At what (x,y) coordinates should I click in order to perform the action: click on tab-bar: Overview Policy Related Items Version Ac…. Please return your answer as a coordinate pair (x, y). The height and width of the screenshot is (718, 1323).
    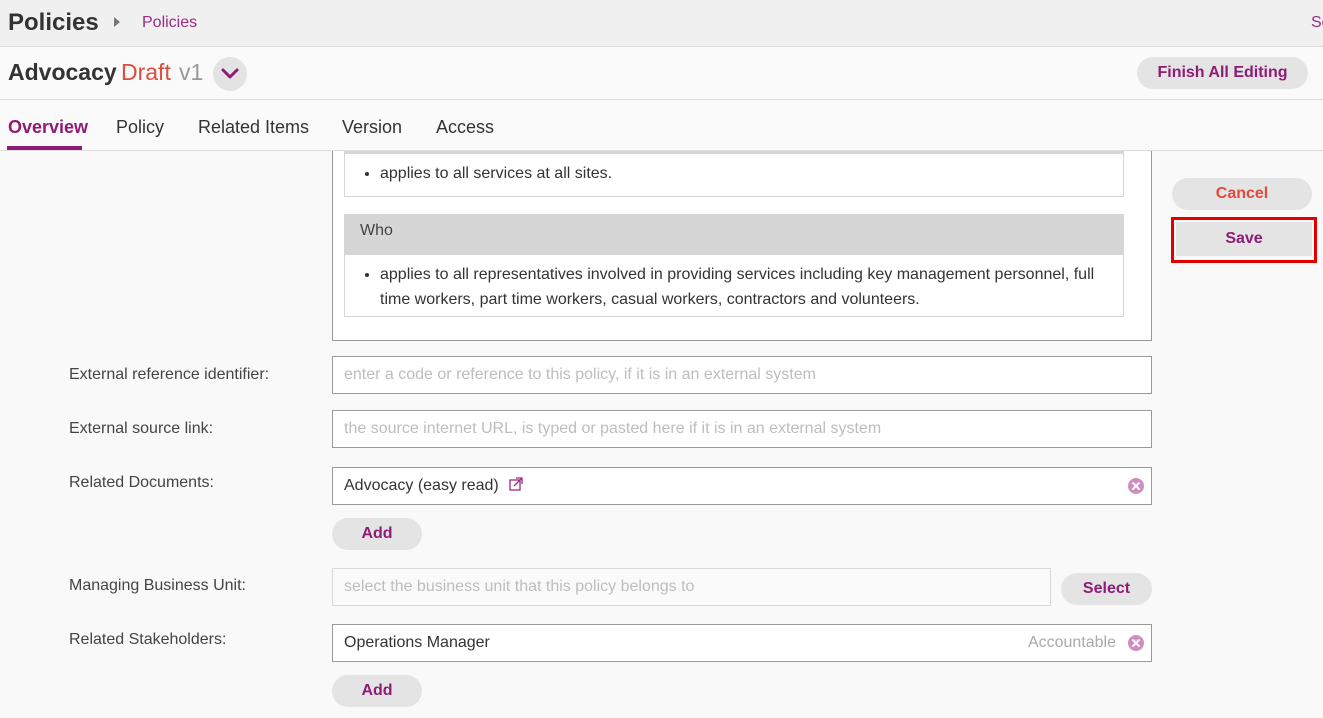
    Looking at the image, I should click on (661, 126).